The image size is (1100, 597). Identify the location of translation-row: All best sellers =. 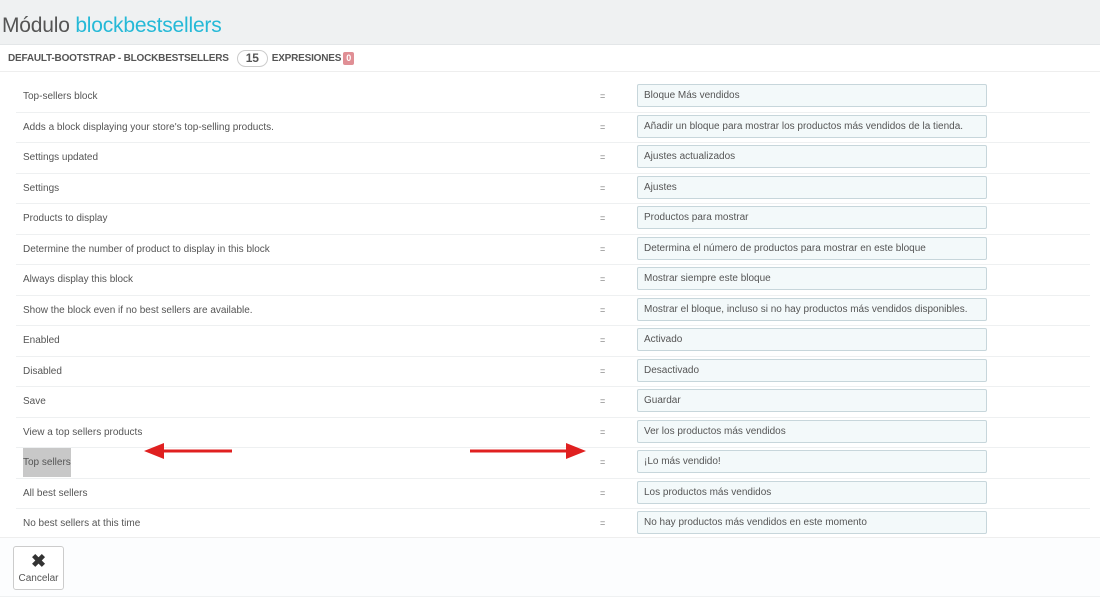
(553, 494).